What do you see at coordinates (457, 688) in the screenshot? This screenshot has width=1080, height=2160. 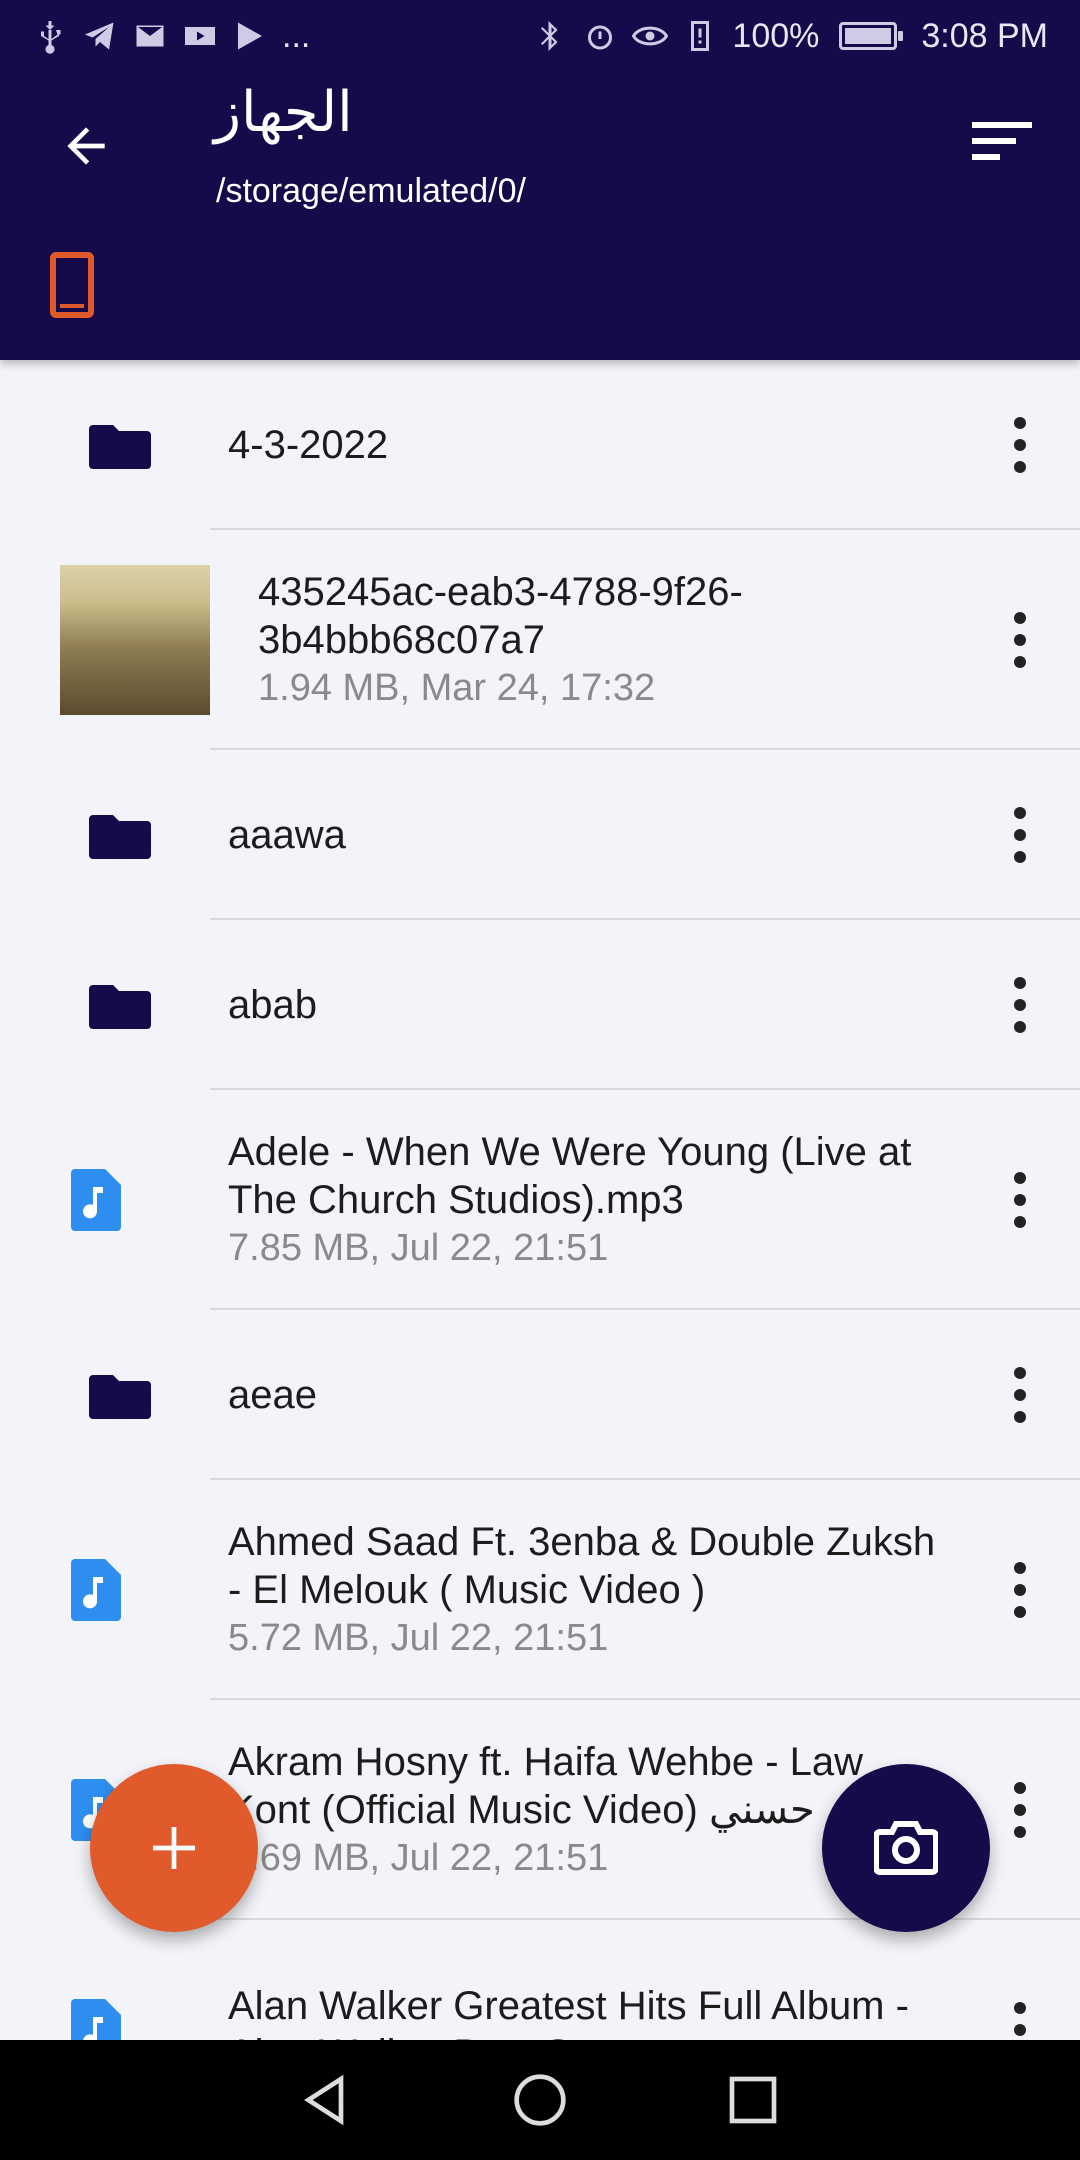 I see `item-meta: 1.94 MB, Mar 24, 17:32` at bounding box center [457, 688].